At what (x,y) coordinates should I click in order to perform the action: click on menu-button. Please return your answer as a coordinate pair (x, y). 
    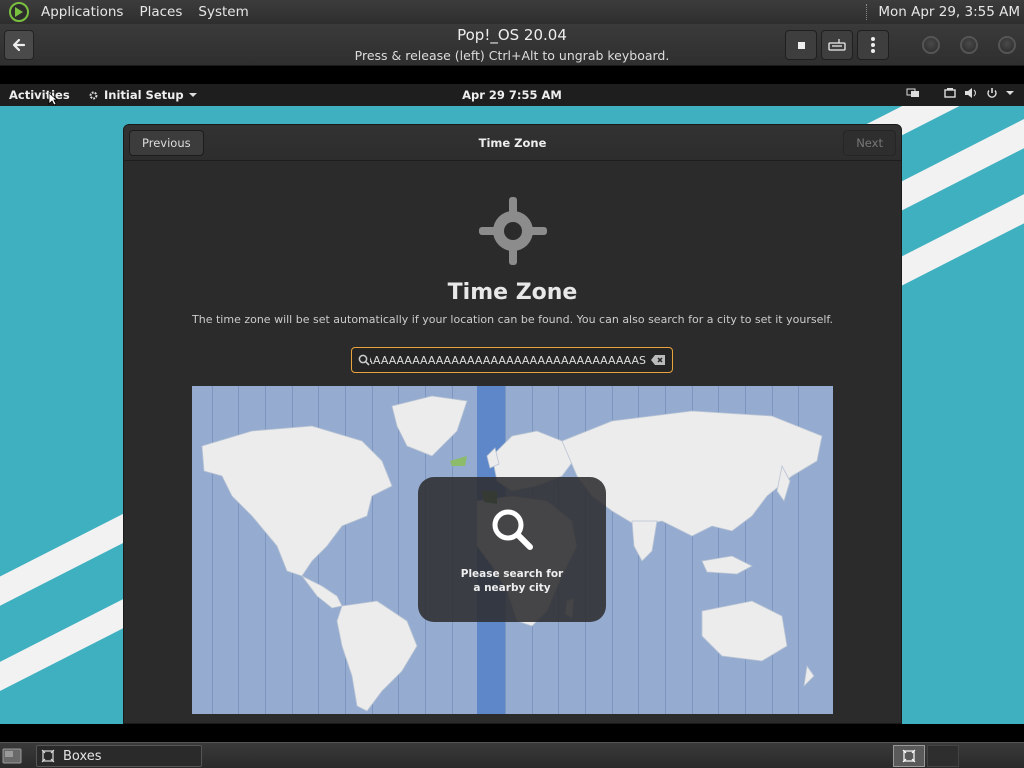
    Looking at the image, I should click on (873, 45).